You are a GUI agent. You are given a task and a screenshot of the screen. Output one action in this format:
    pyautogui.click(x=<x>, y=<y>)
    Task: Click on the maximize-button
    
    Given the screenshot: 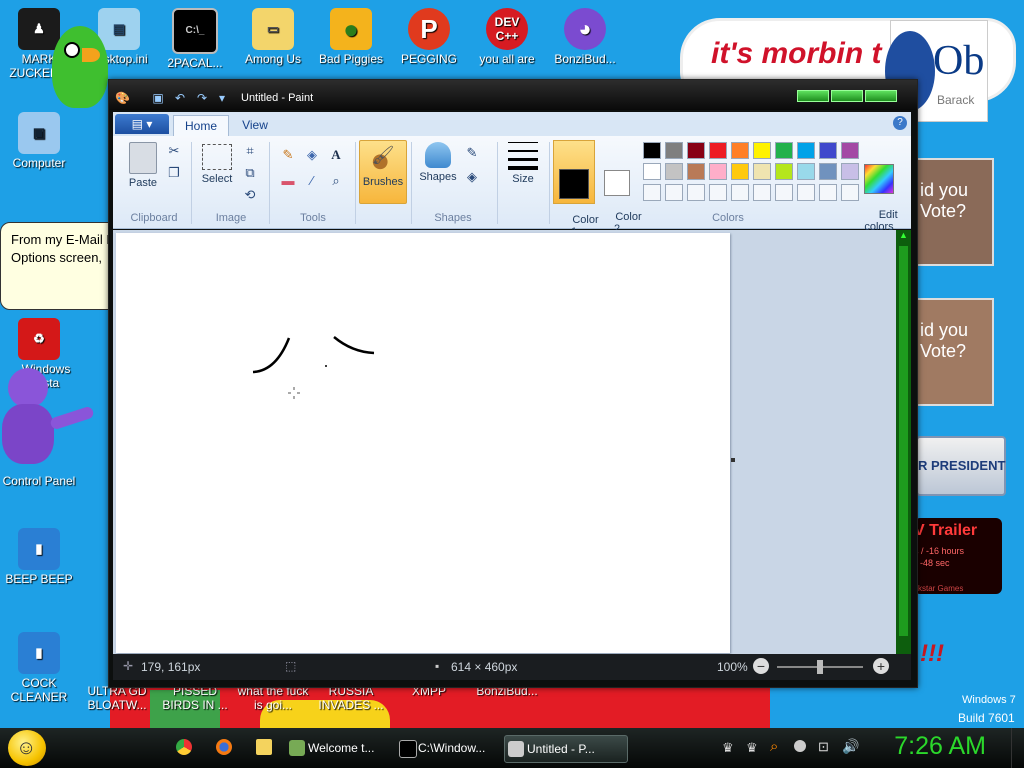 What is the action you would take?
    pyautogui.click(x=847, y=96)
    